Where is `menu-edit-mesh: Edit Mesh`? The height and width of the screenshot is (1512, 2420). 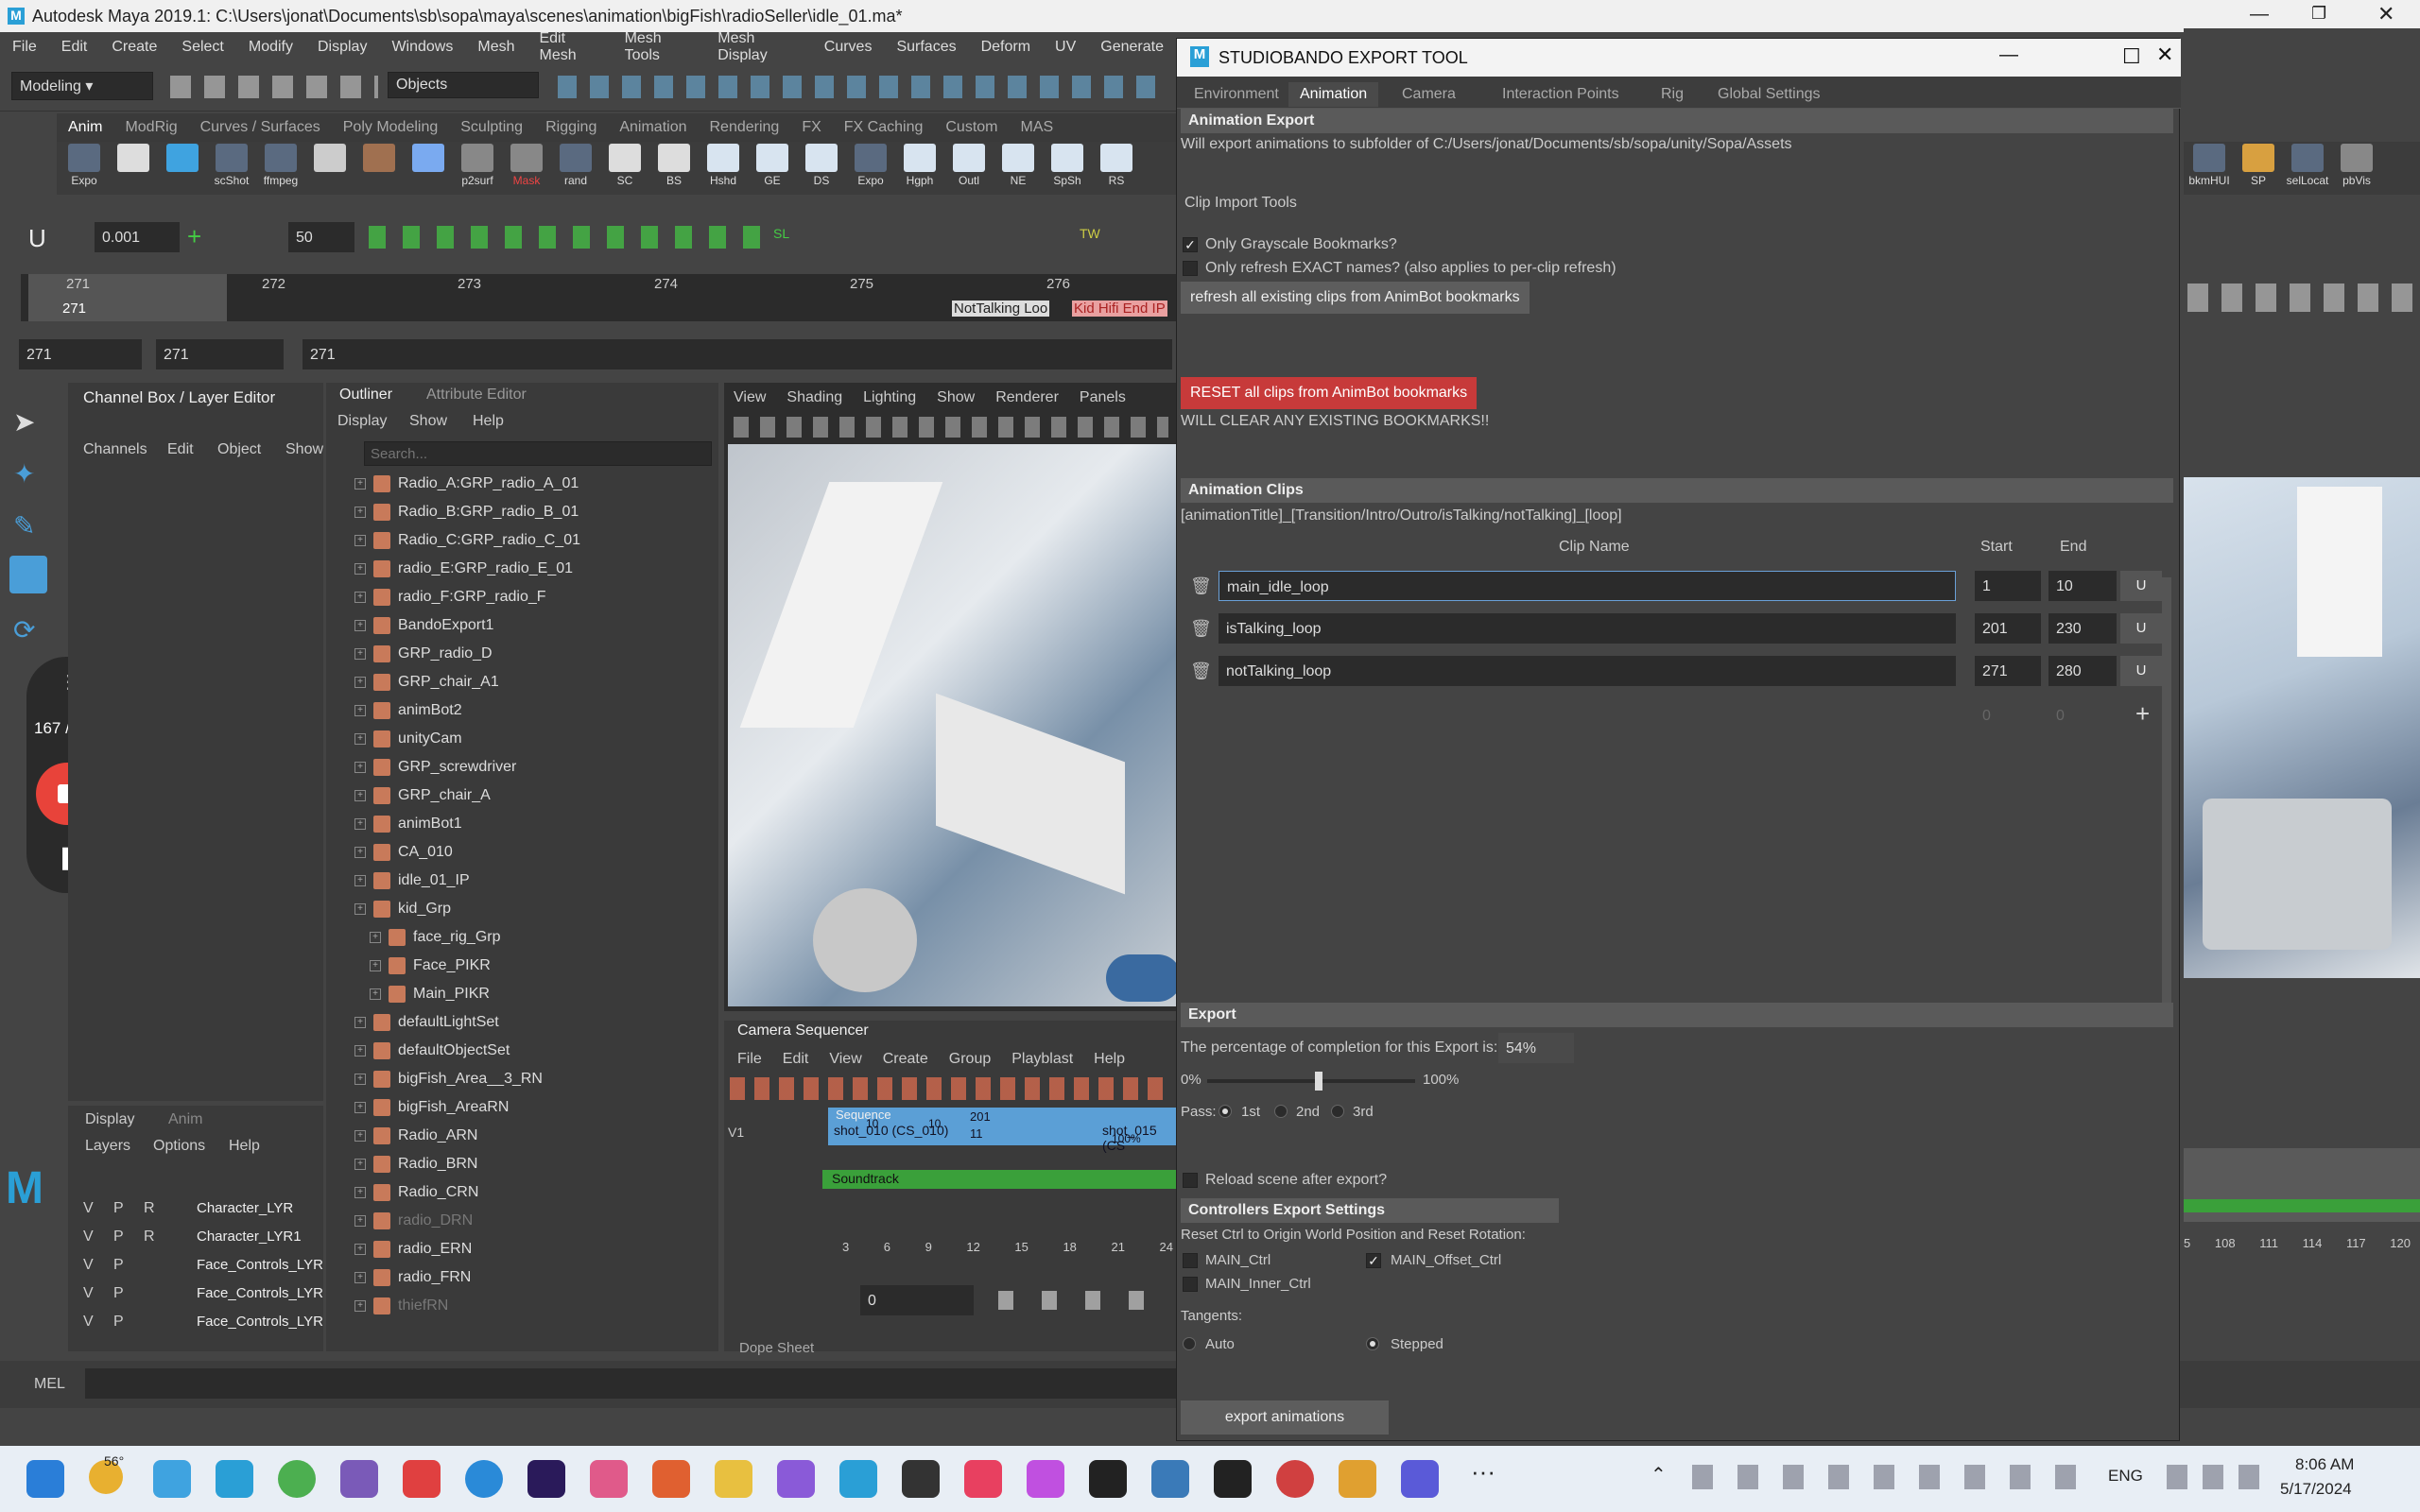 menu-edit-mesh: Edit Mesh is located at coordinates (569, 47).